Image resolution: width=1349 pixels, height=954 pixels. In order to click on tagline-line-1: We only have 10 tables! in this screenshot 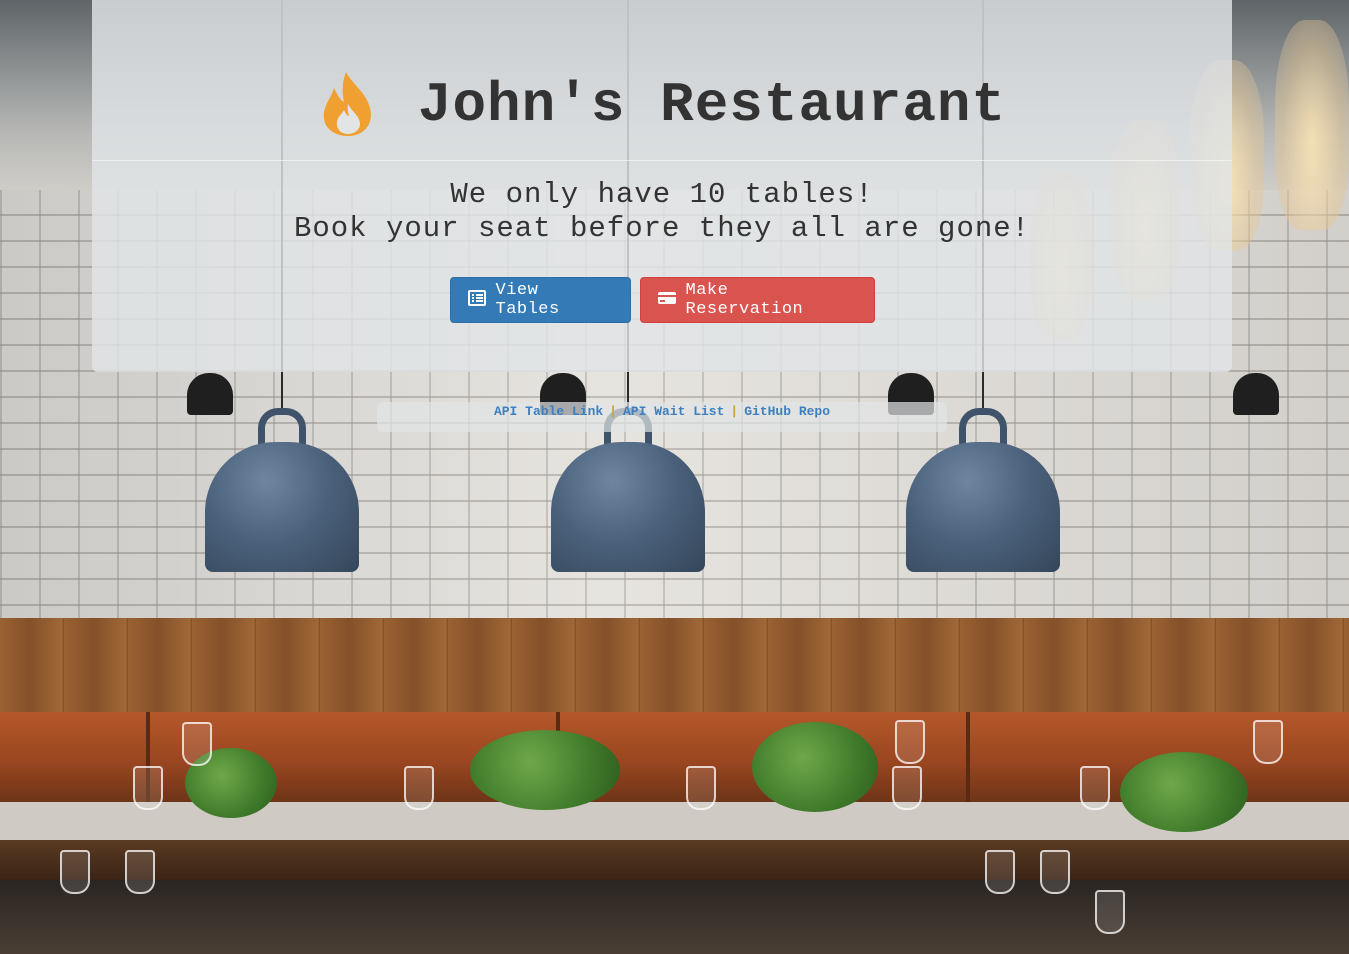, I will do `click(662, 194)`.